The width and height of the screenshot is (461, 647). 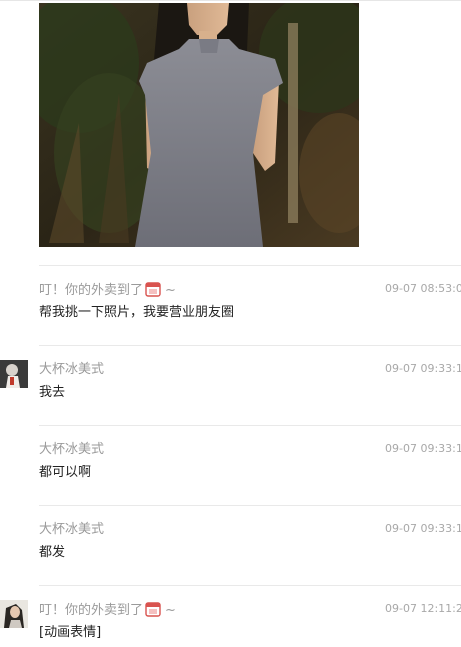 What do you see at coordinates (423, 368) in the screenshot?
I see `message-time: 09-07 09:33:13` at bounding box center [423, 368].